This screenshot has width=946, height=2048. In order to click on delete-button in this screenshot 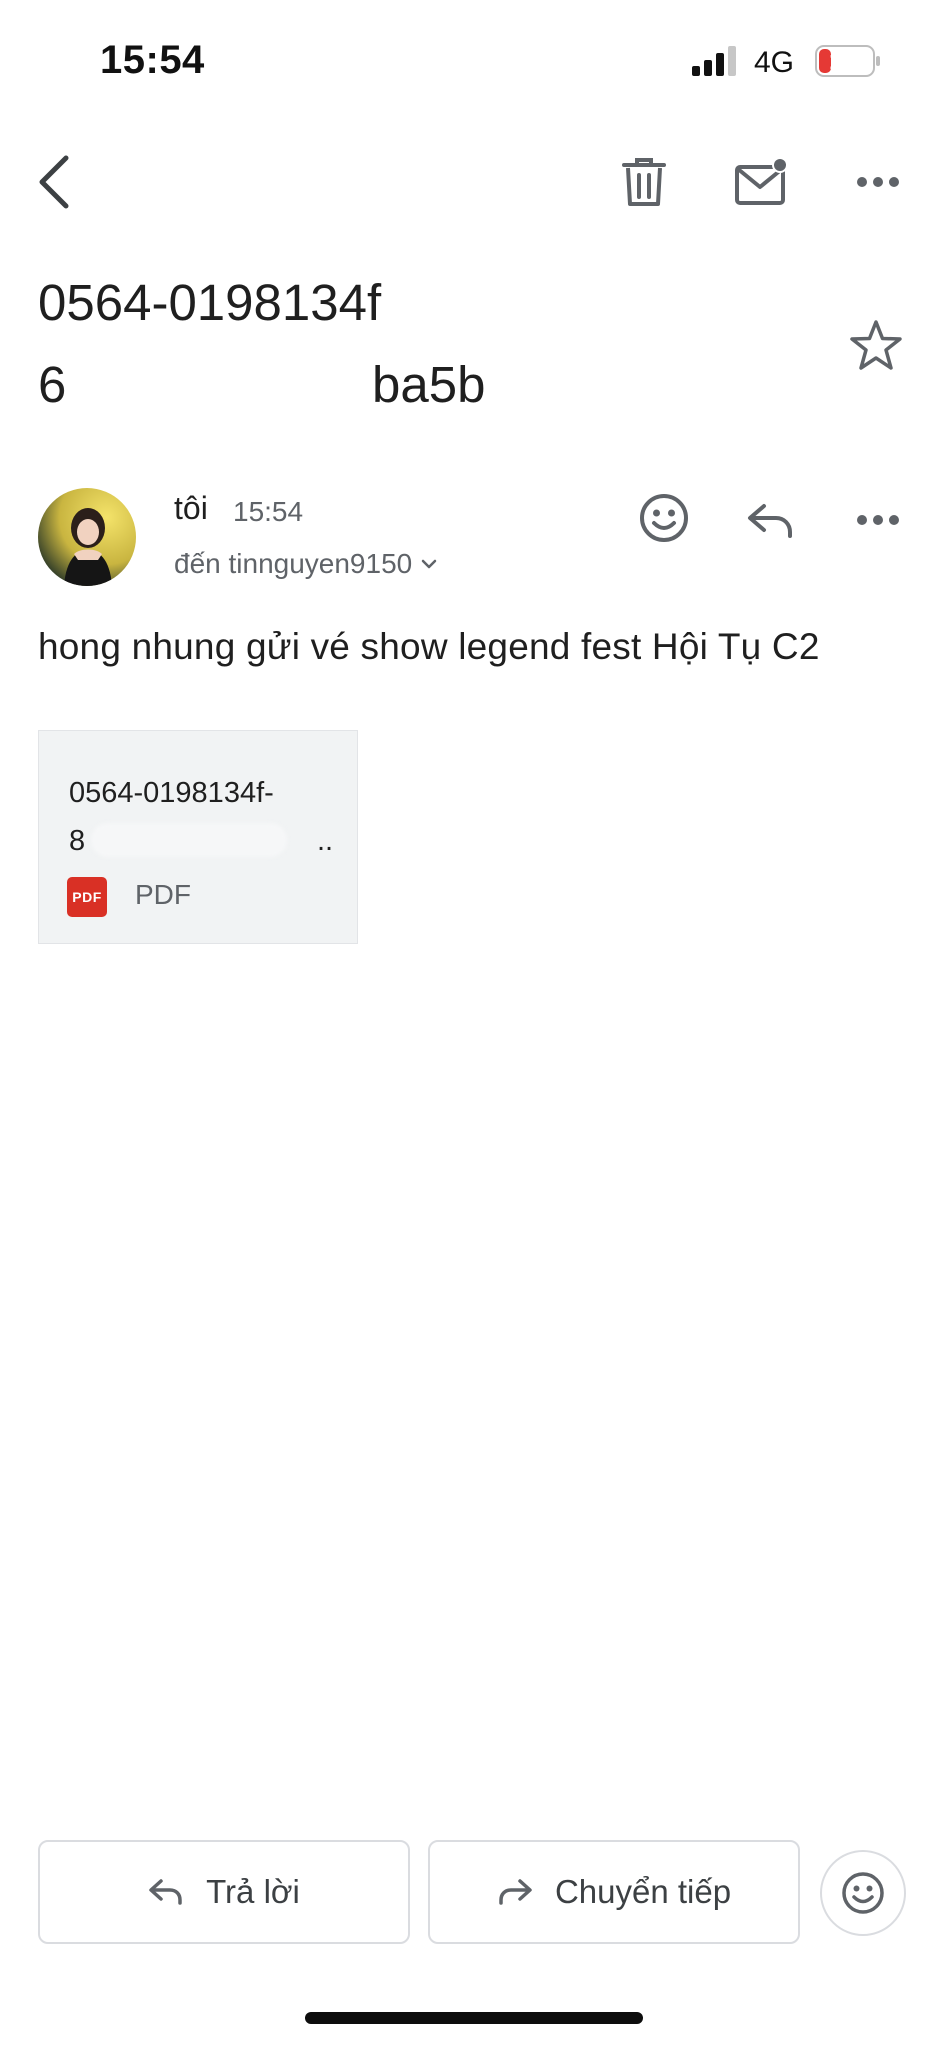, I will do `click(644, 182)`.